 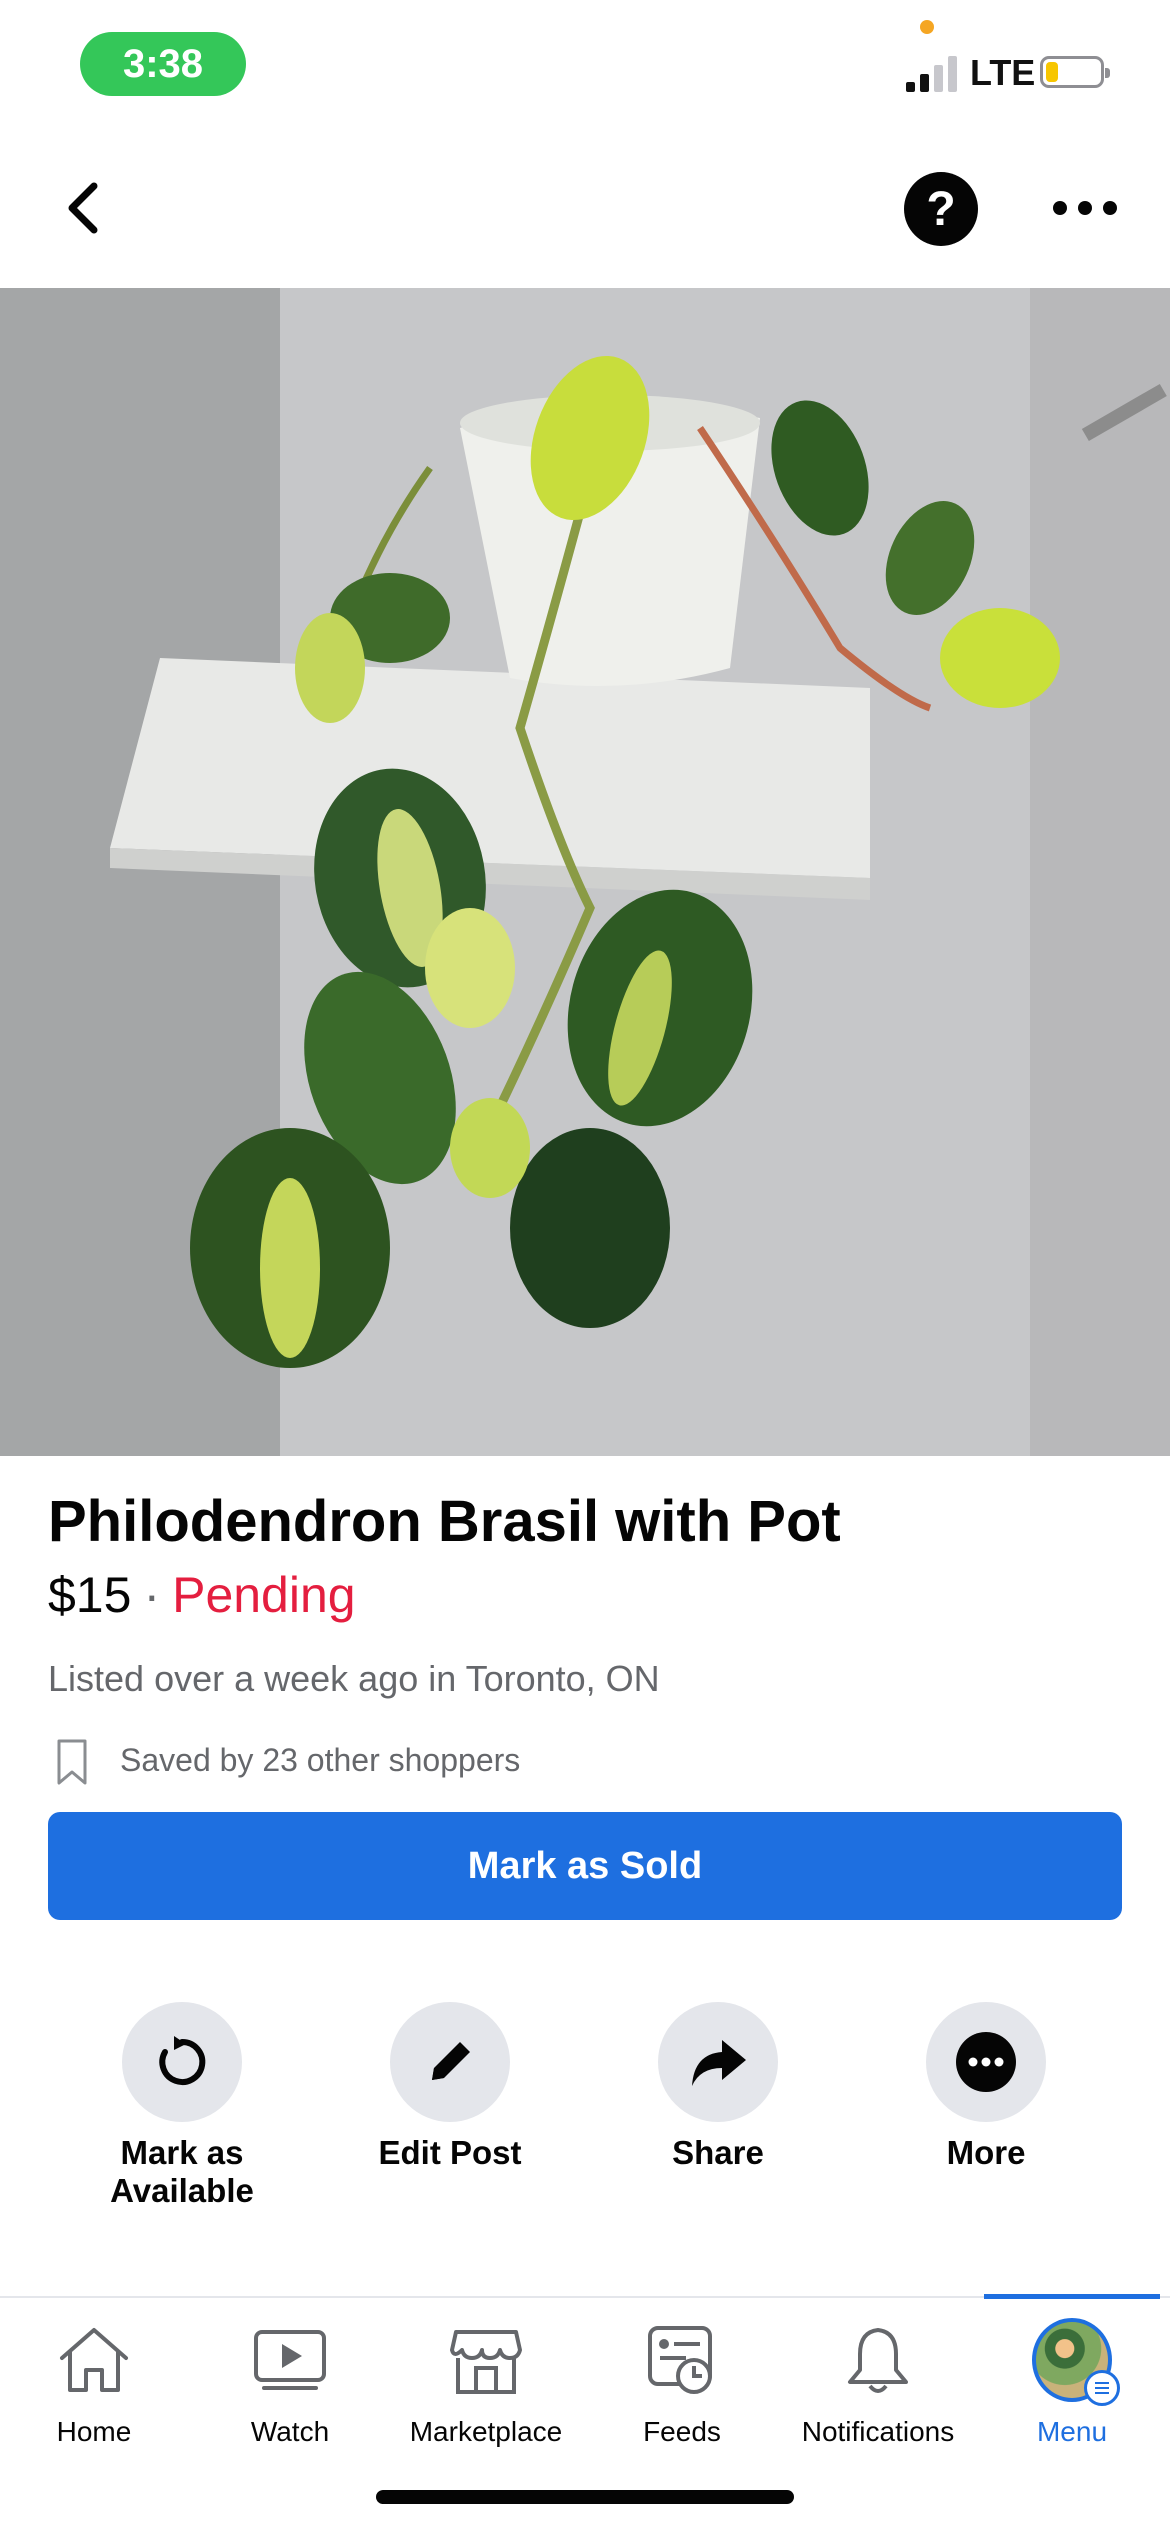 I want to click on edit-post-button: Edit Post, so click(x=450, y=2087).